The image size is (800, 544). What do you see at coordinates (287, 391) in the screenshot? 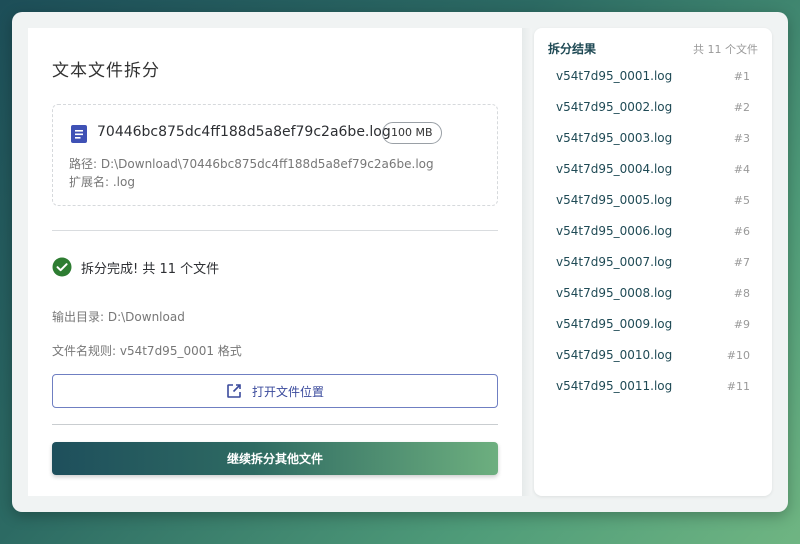
I see `open-location-label: 打开文件位置` at bounding box center [287, 391].